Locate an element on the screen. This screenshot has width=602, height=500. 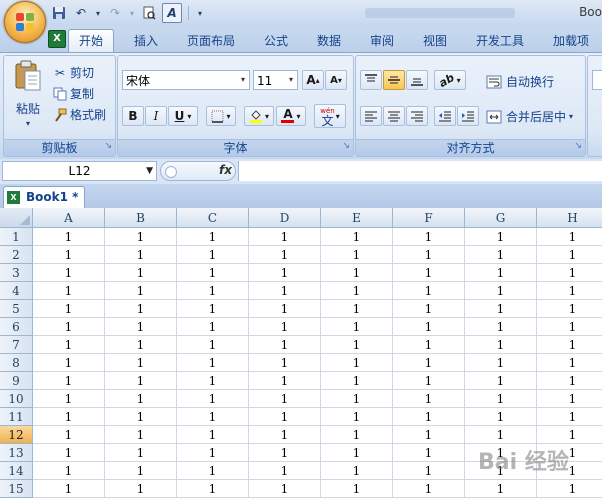
cut-button: ✂ 剪切 is located at coordinates (73, 72).